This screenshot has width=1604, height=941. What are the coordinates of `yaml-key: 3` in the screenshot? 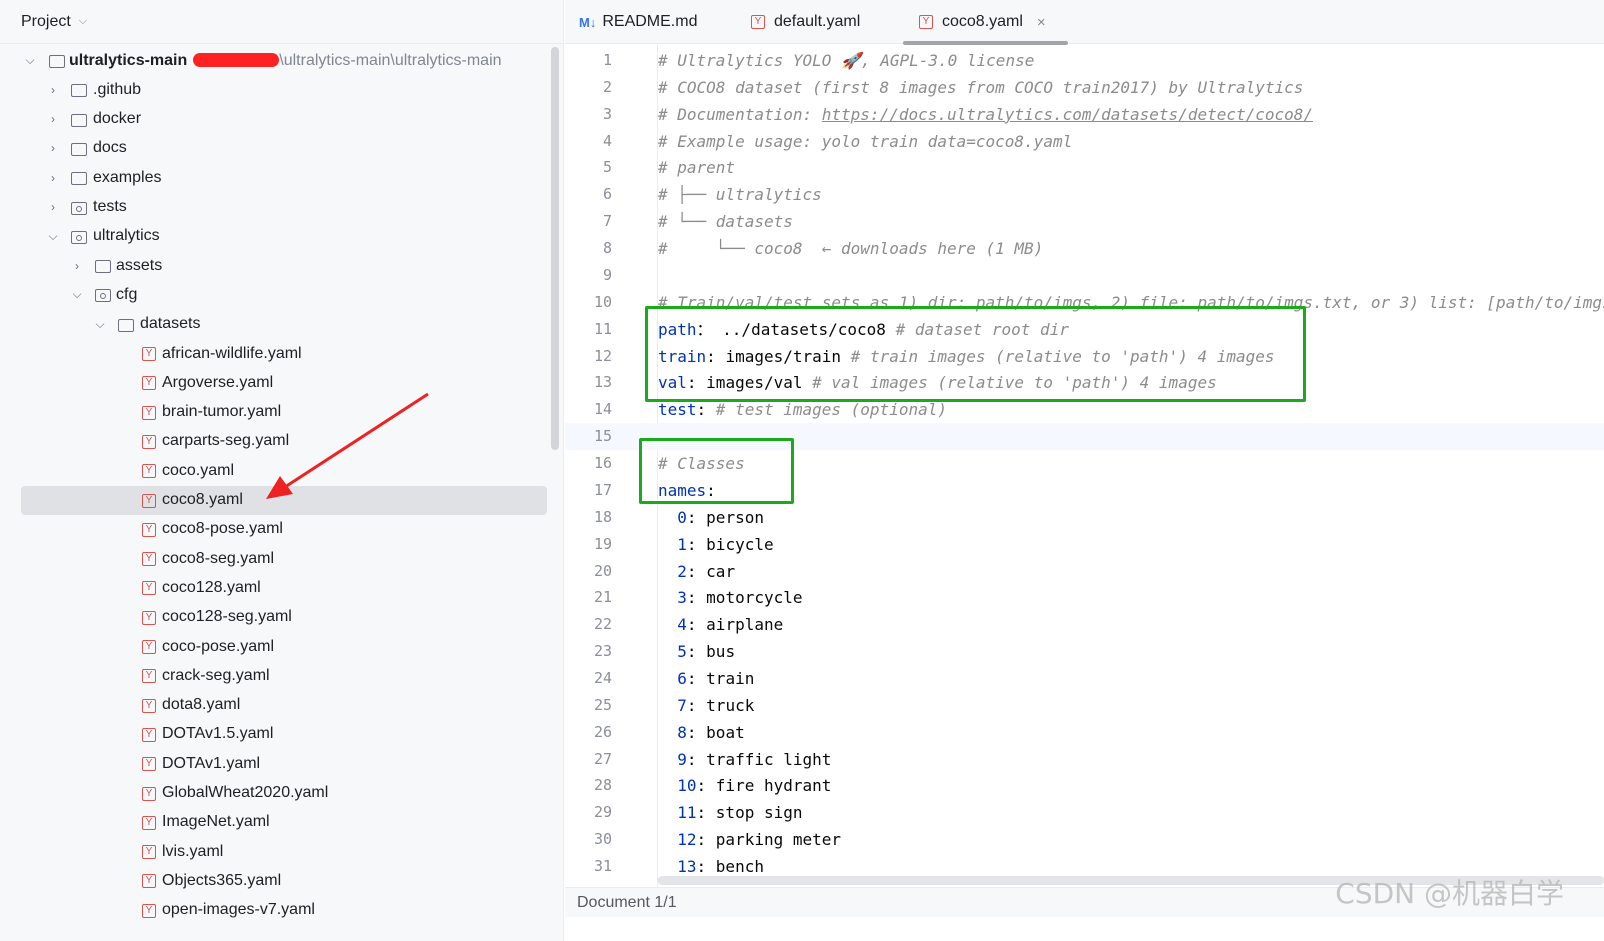 It's located at (682, 598).